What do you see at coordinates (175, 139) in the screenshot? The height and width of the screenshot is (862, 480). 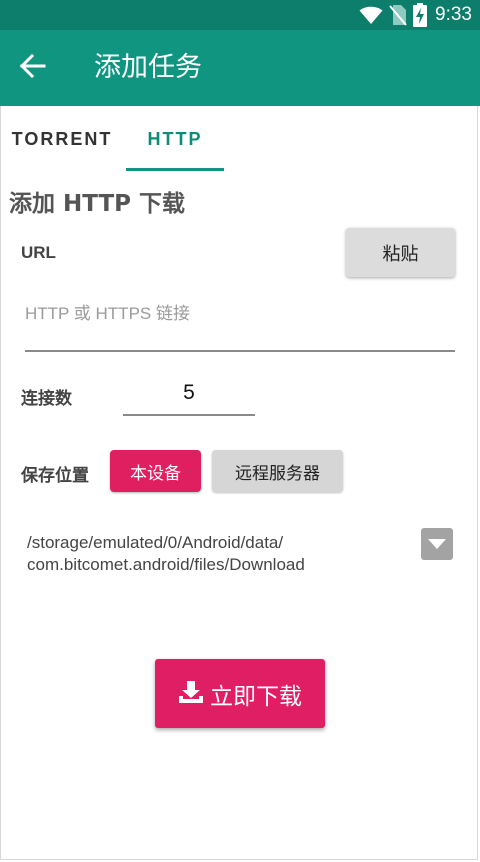 I see `tab-http: HTTP` at bounding box center [175, 139].